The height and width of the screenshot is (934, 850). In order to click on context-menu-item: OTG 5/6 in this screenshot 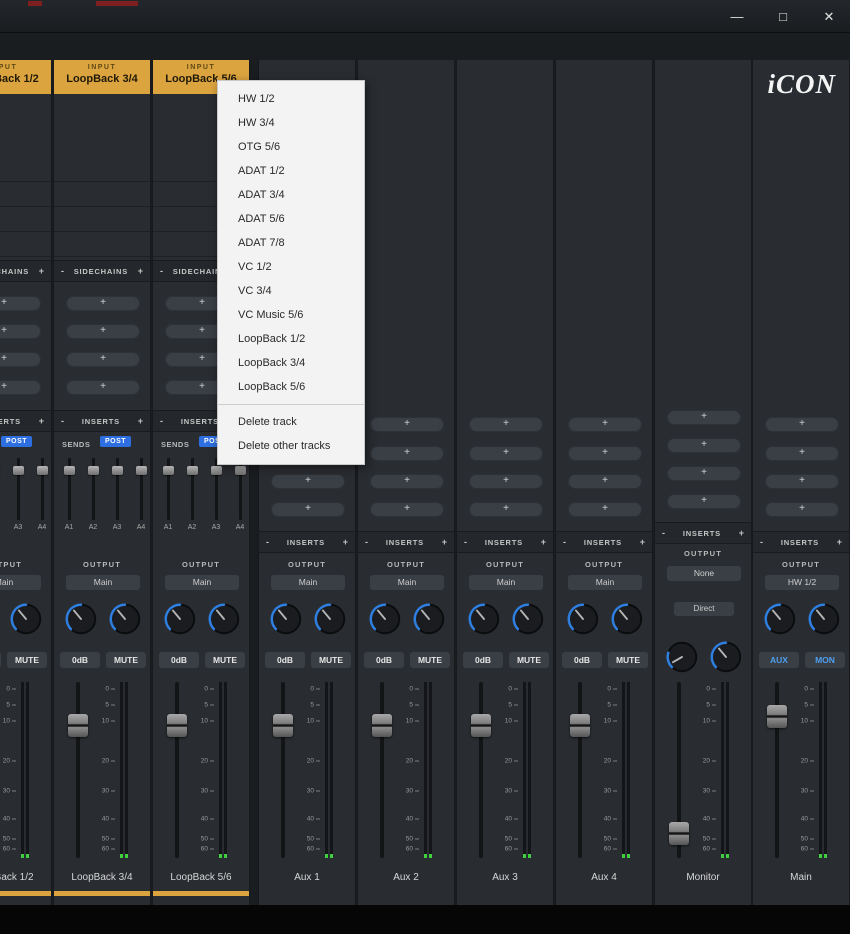, I will do `click(291, 147)`.